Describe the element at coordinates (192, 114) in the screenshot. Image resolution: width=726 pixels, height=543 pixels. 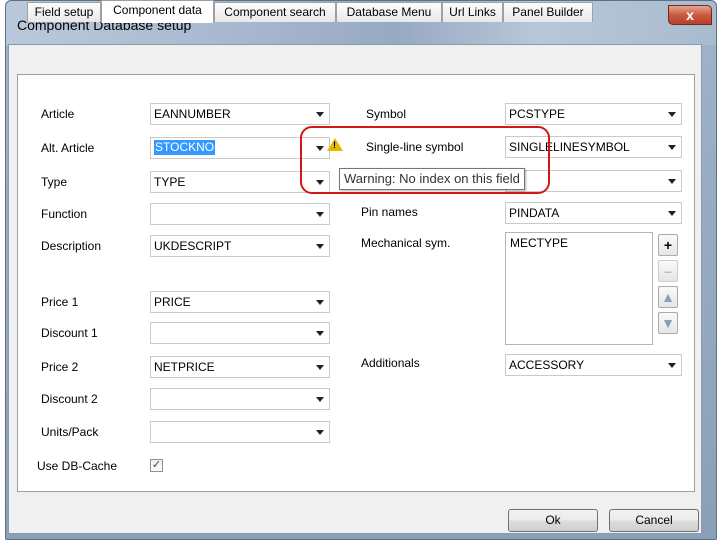
I see `article-value: EANNUMBER` at that location.